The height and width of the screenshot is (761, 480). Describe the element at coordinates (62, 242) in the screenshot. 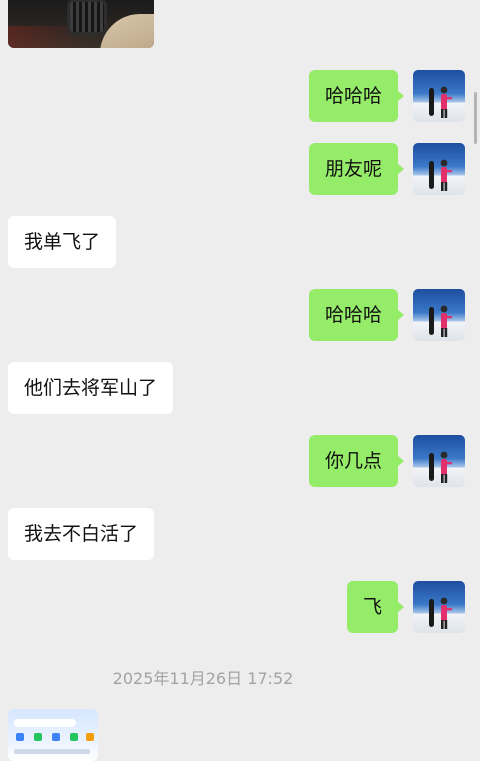

I see `incoming-message-bubble: 我单飞了` at that location.